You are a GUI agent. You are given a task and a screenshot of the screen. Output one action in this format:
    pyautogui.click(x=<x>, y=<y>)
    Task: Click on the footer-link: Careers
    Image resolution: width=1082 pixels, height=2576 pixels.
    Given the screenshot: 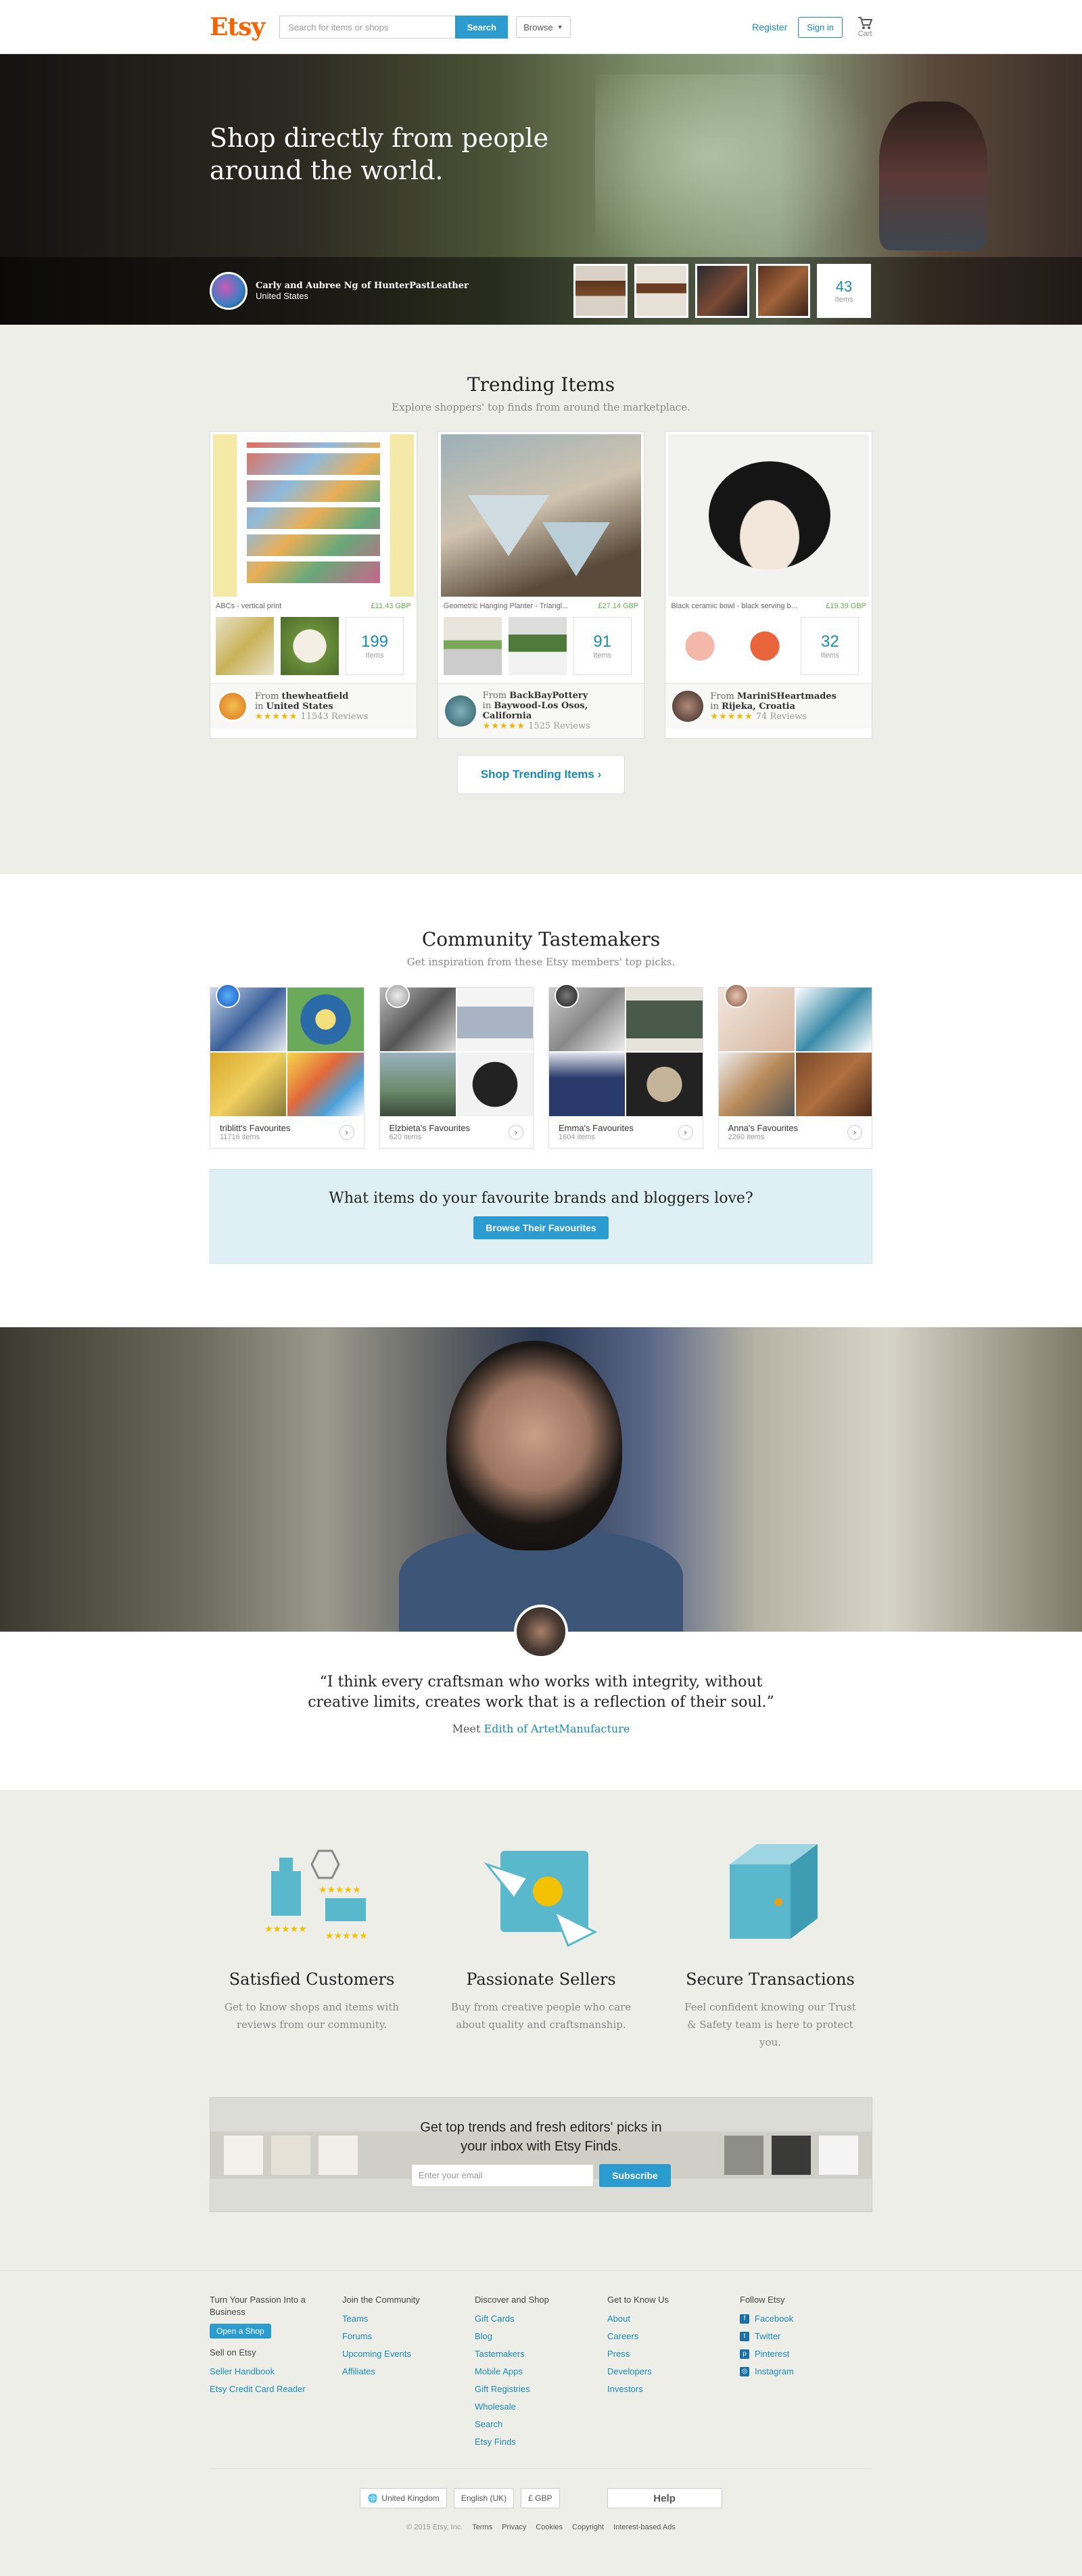 What is the action you would take?
    pyautogui.click(x=673, y=2336)
    